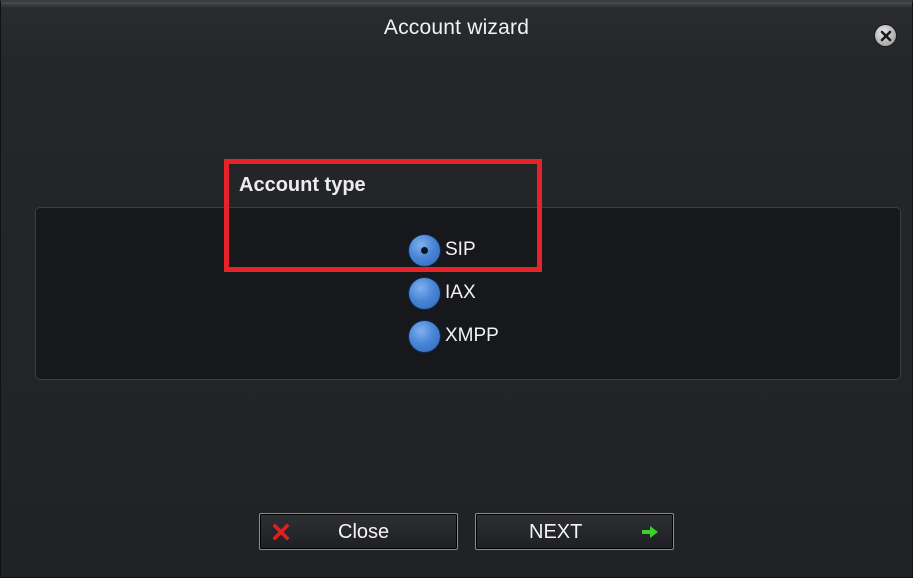  What do you see at coordinates (556, 532) in the screenshot?
I see `next-button-label: NEXT` at bounding box center [556, 532].